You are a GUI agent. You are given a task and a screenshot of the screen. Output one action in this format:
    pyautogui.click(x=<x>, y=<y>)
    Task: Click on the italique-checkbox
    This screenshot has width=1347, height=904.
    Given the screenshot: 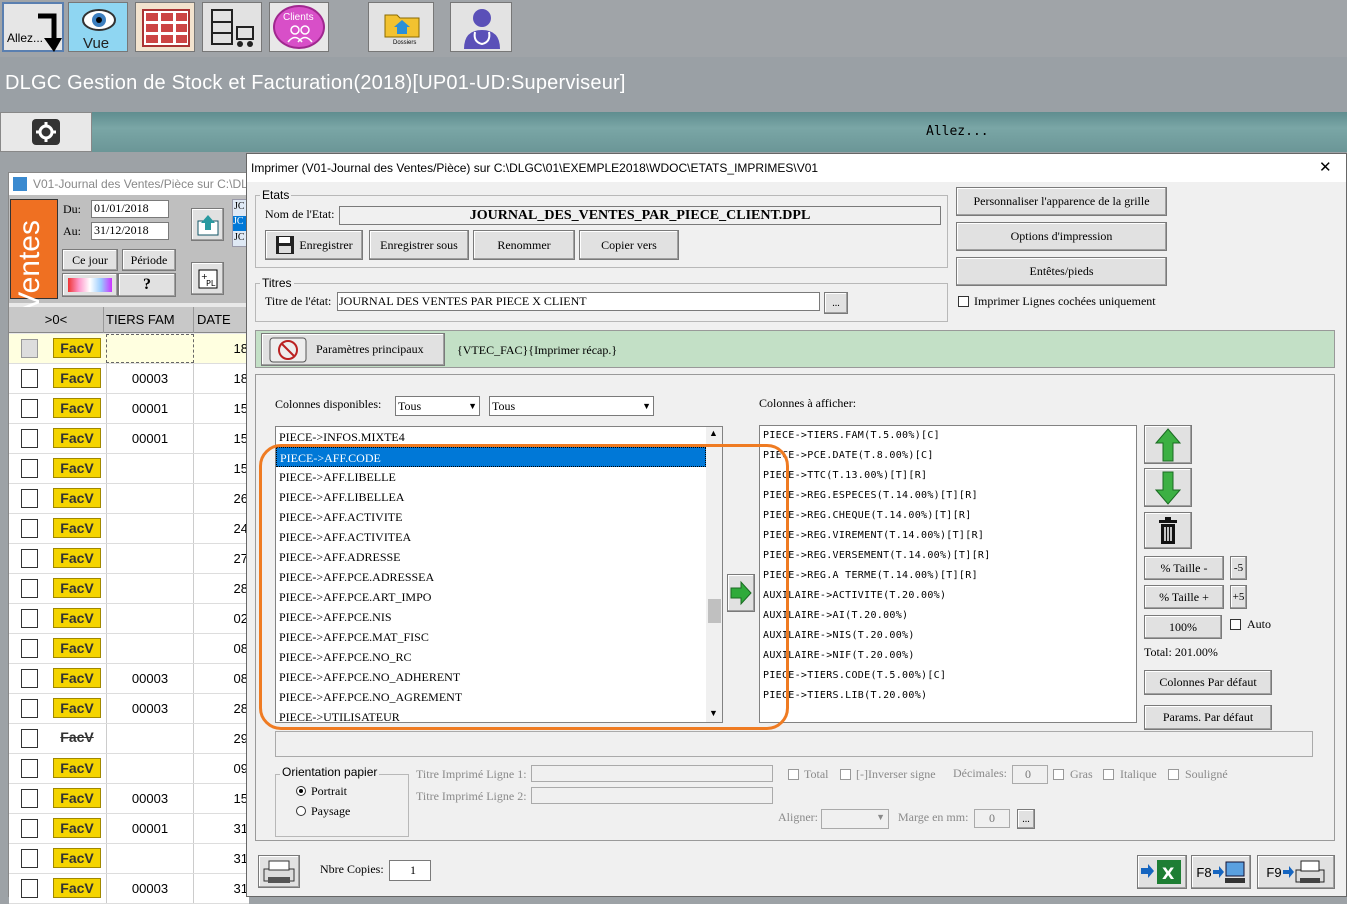 What is the action you would take?
    pyautogui.click(x=1108, y=774)
    